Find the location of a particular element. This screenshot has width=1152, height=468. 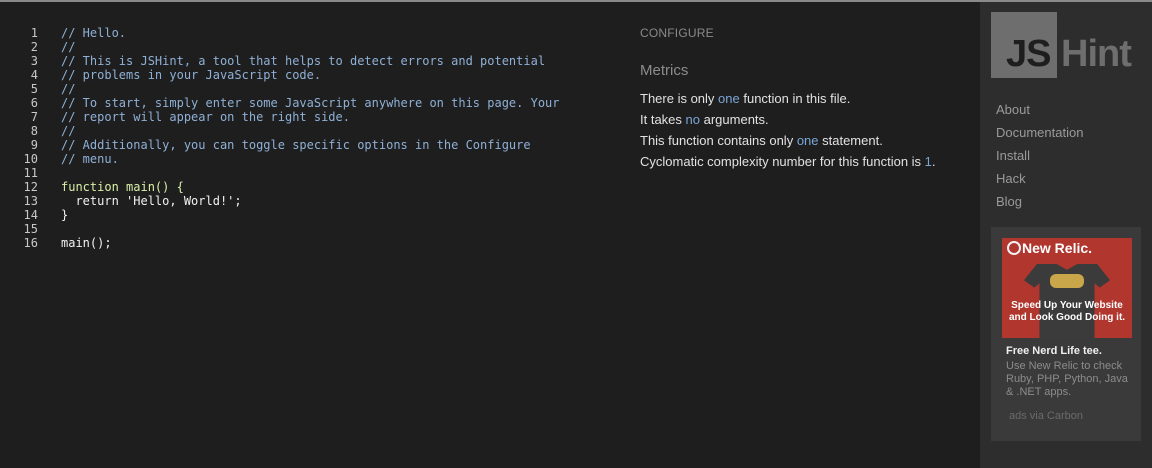

line-number: 4 is located at coordinates (34, 75).